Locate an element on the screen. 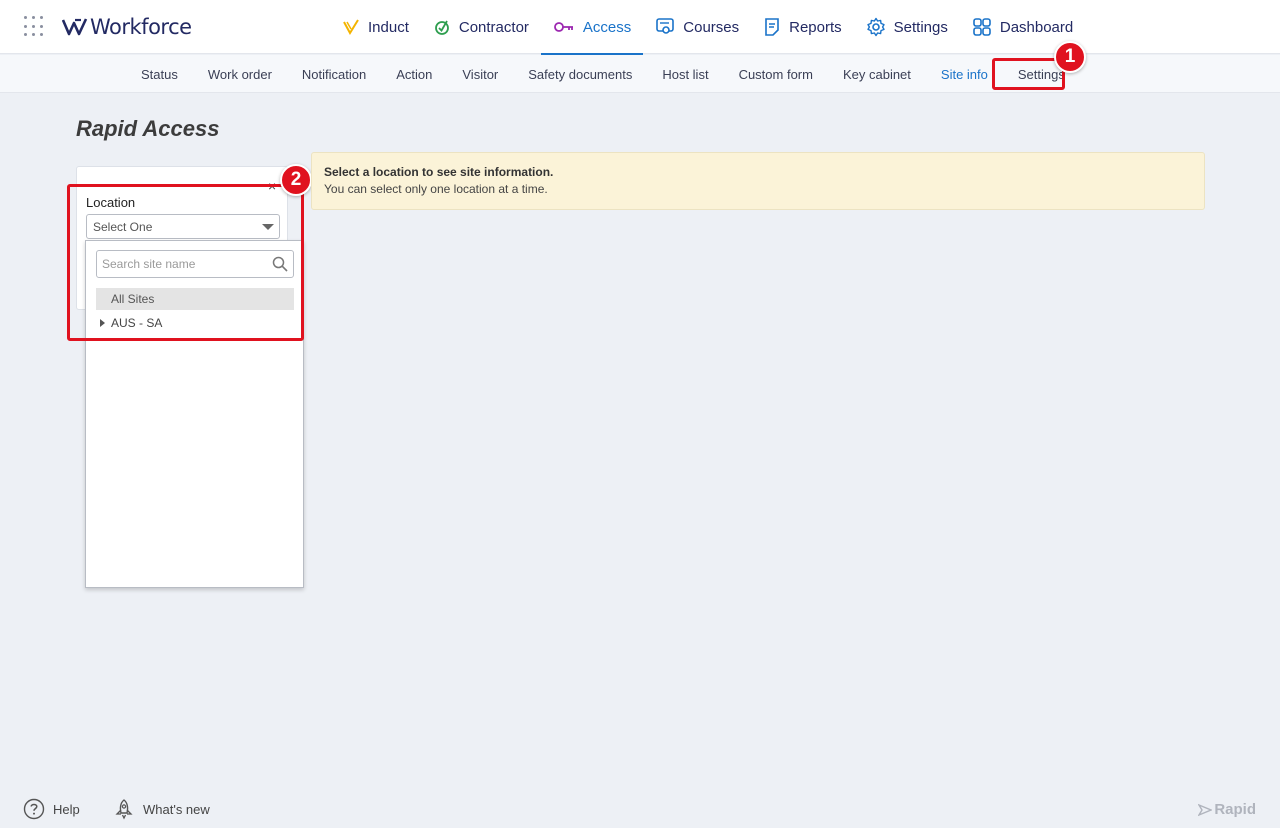 The image size is (1280, 828). subnav-work-order: Work order is located at coordinates (240, 74).